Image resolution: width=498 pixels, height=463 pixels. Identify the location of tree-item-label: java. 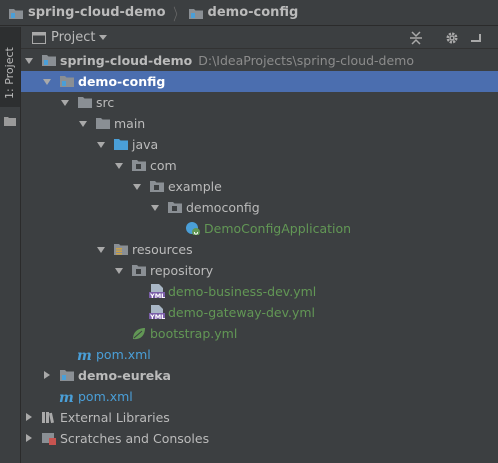
(145, 144).